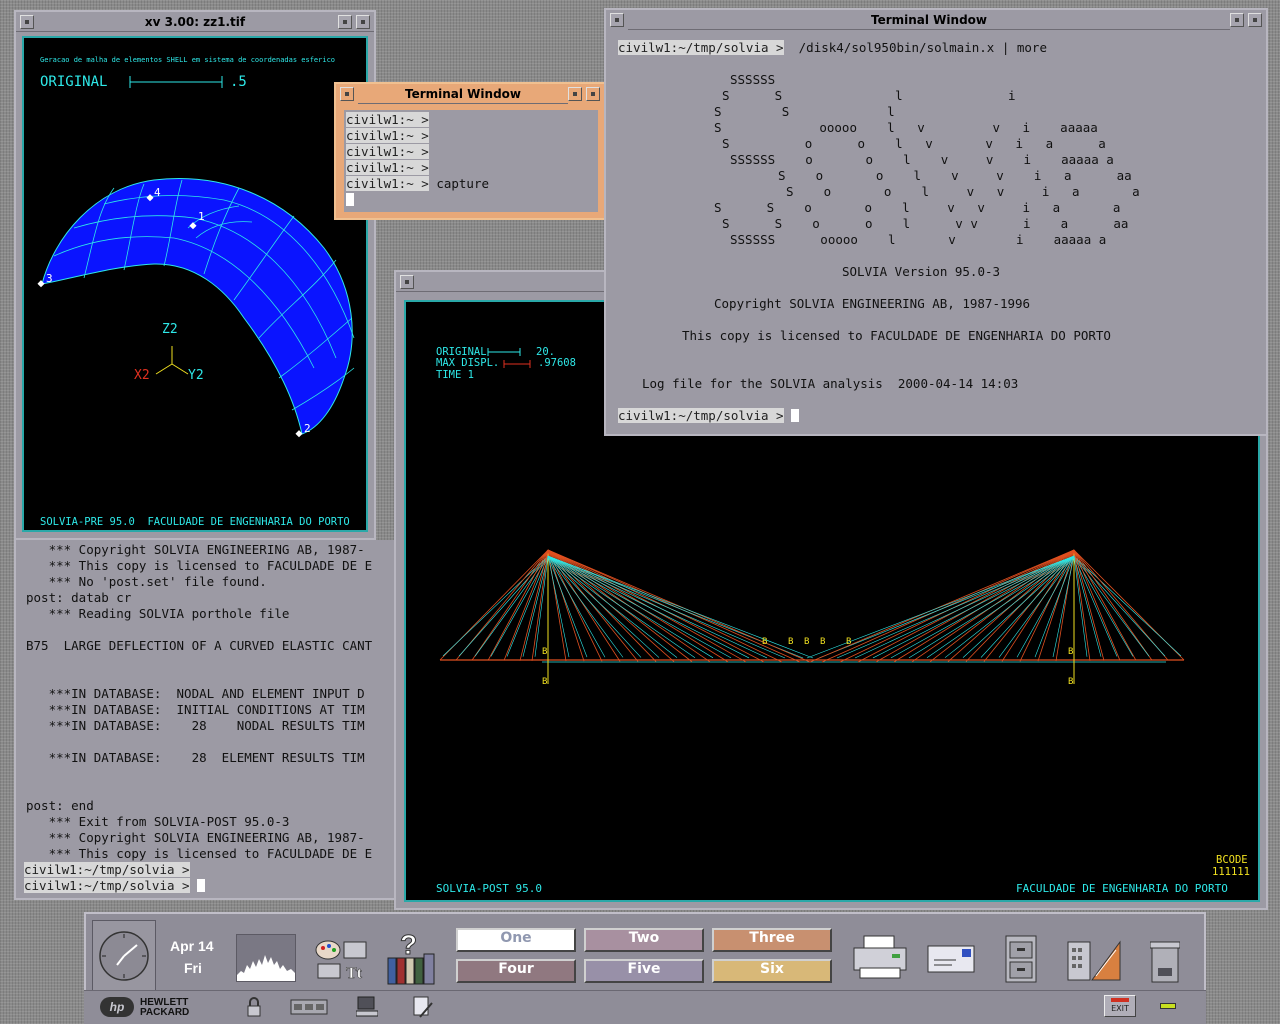 The image size is (1280, 1024). I want to click on workspace-button-three: Three, so click(772, 940).